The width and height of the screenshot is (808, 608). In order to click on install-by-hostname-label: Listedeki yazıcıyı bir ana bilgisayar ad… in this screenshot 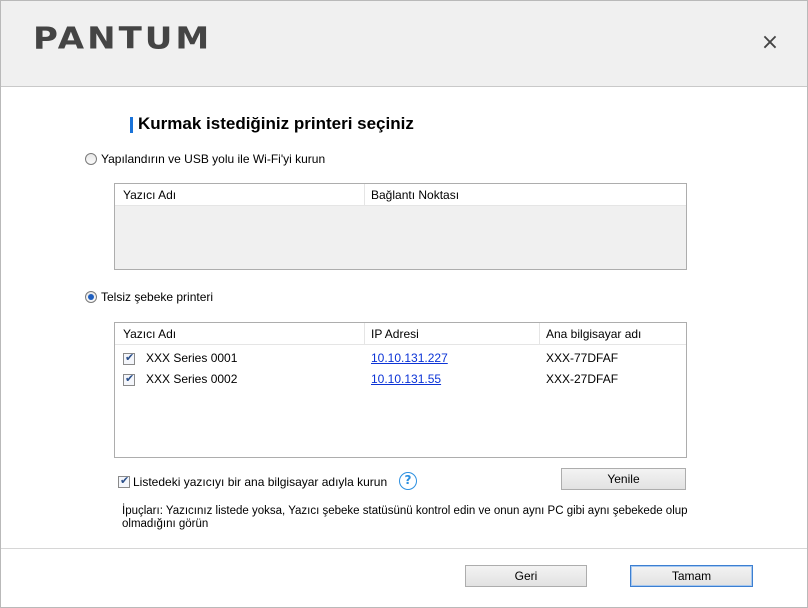, I will do `click(260, 482)`.